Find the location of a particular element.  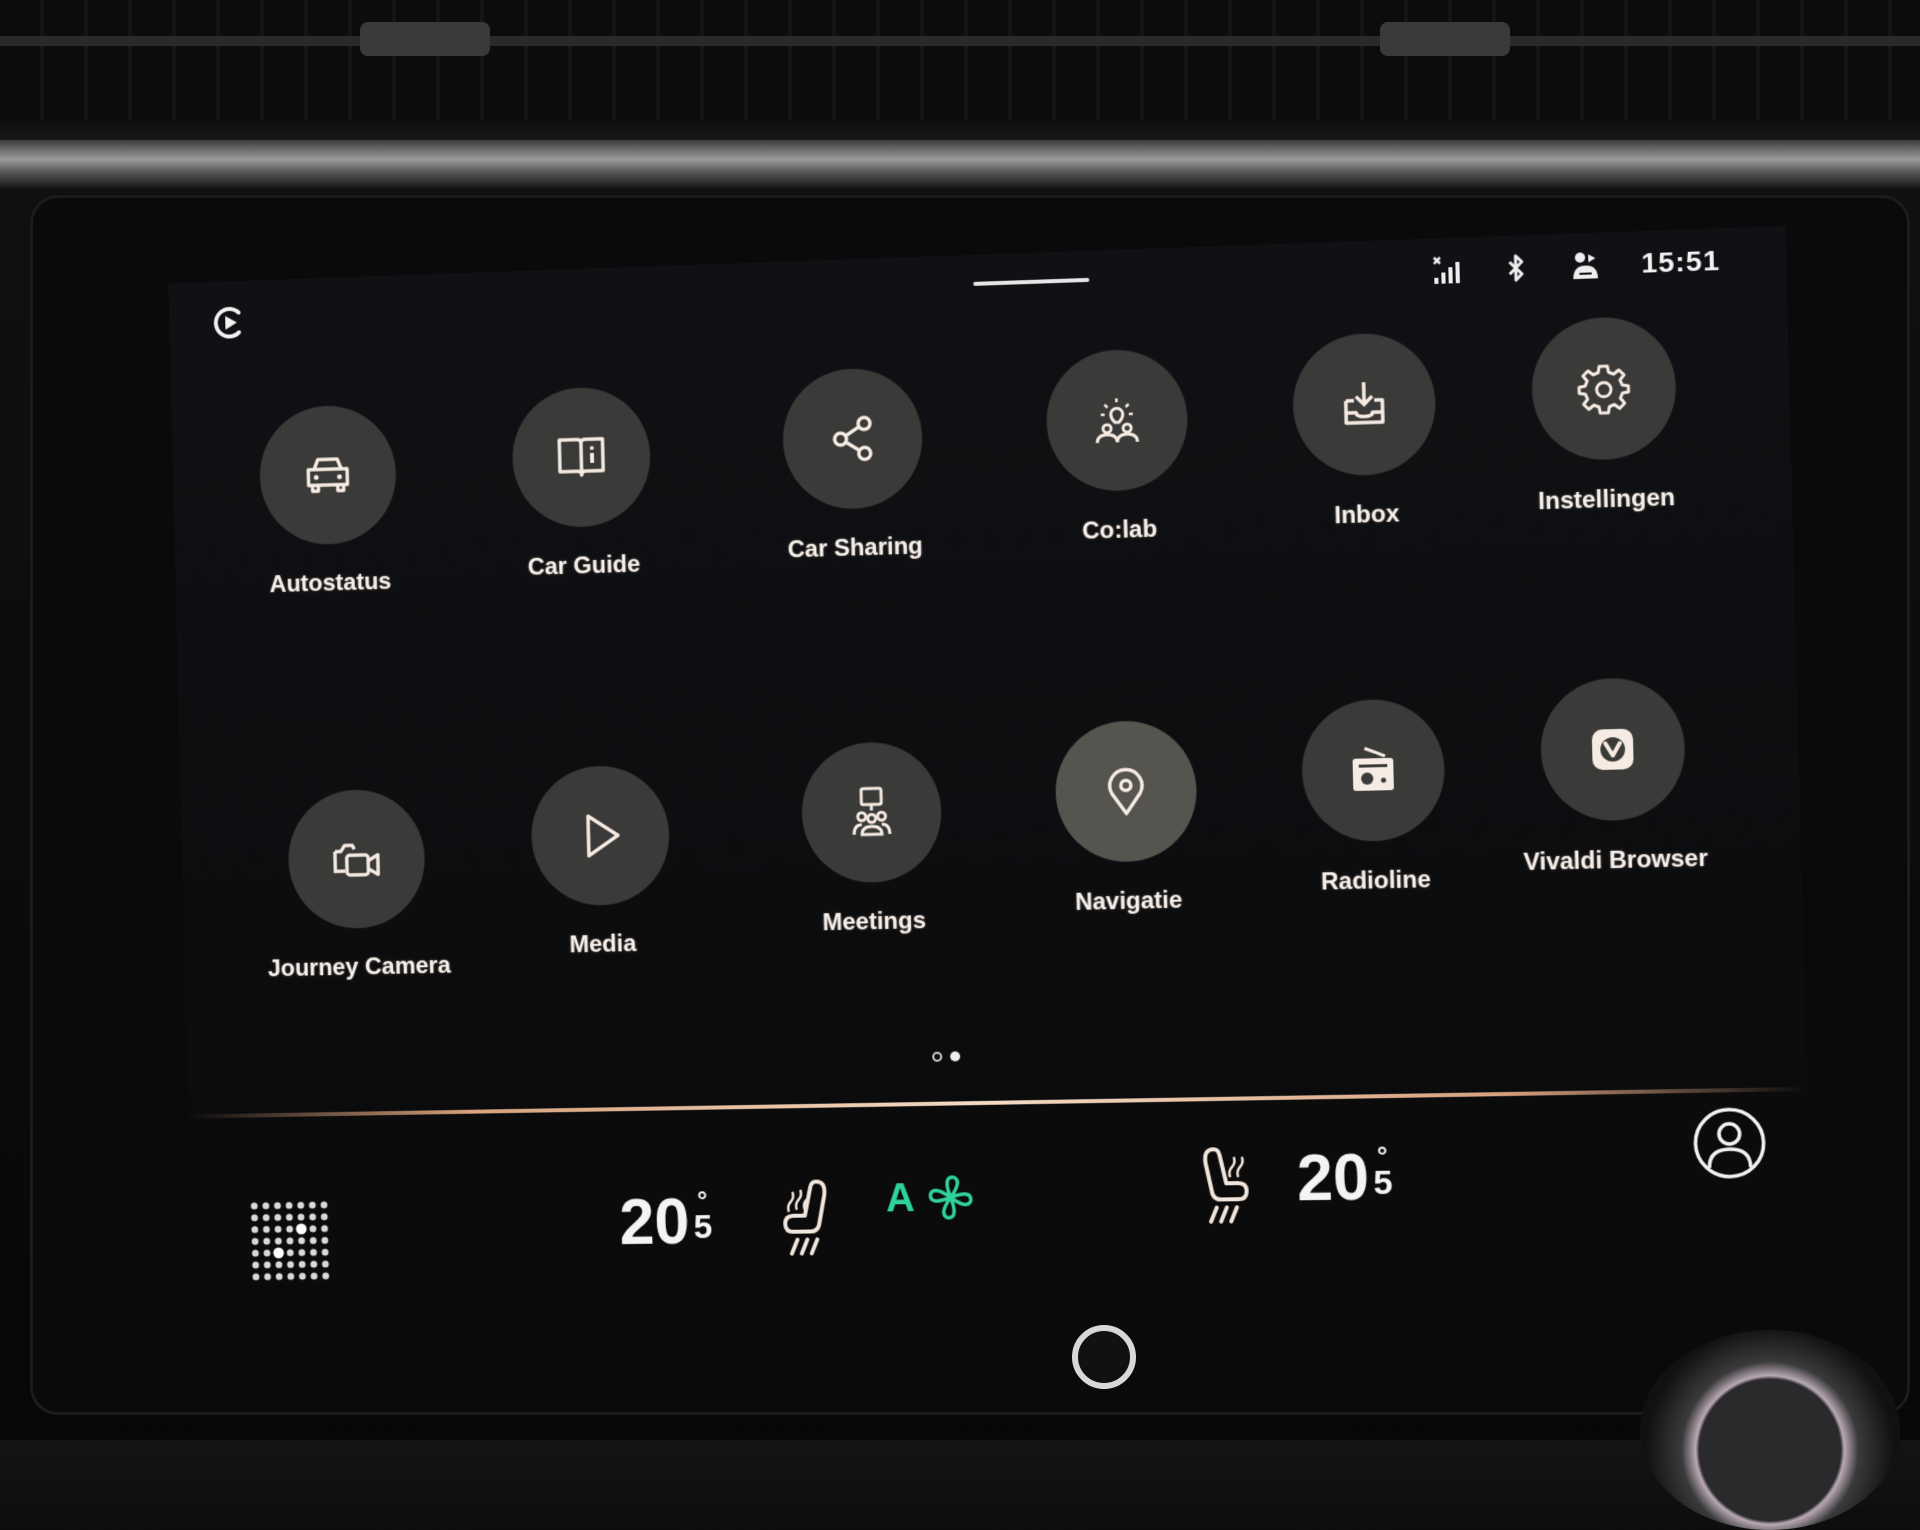

app-label: Inbox is located at coordinates (1367, 515).